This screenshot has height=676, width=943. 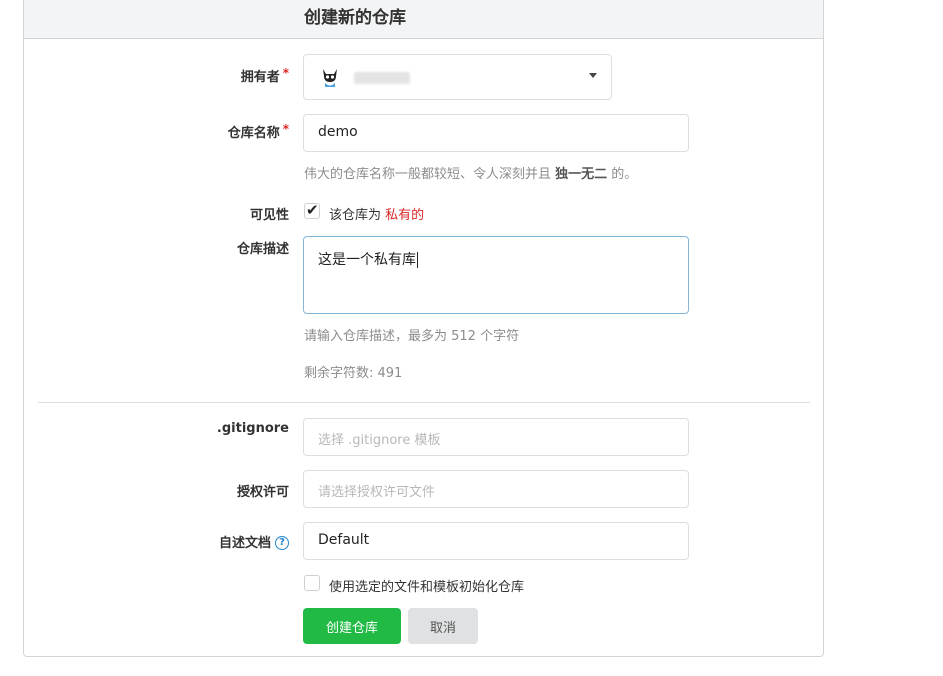 I want to click on create-repo-button: 创建仓库, so click(x=352, y=626).